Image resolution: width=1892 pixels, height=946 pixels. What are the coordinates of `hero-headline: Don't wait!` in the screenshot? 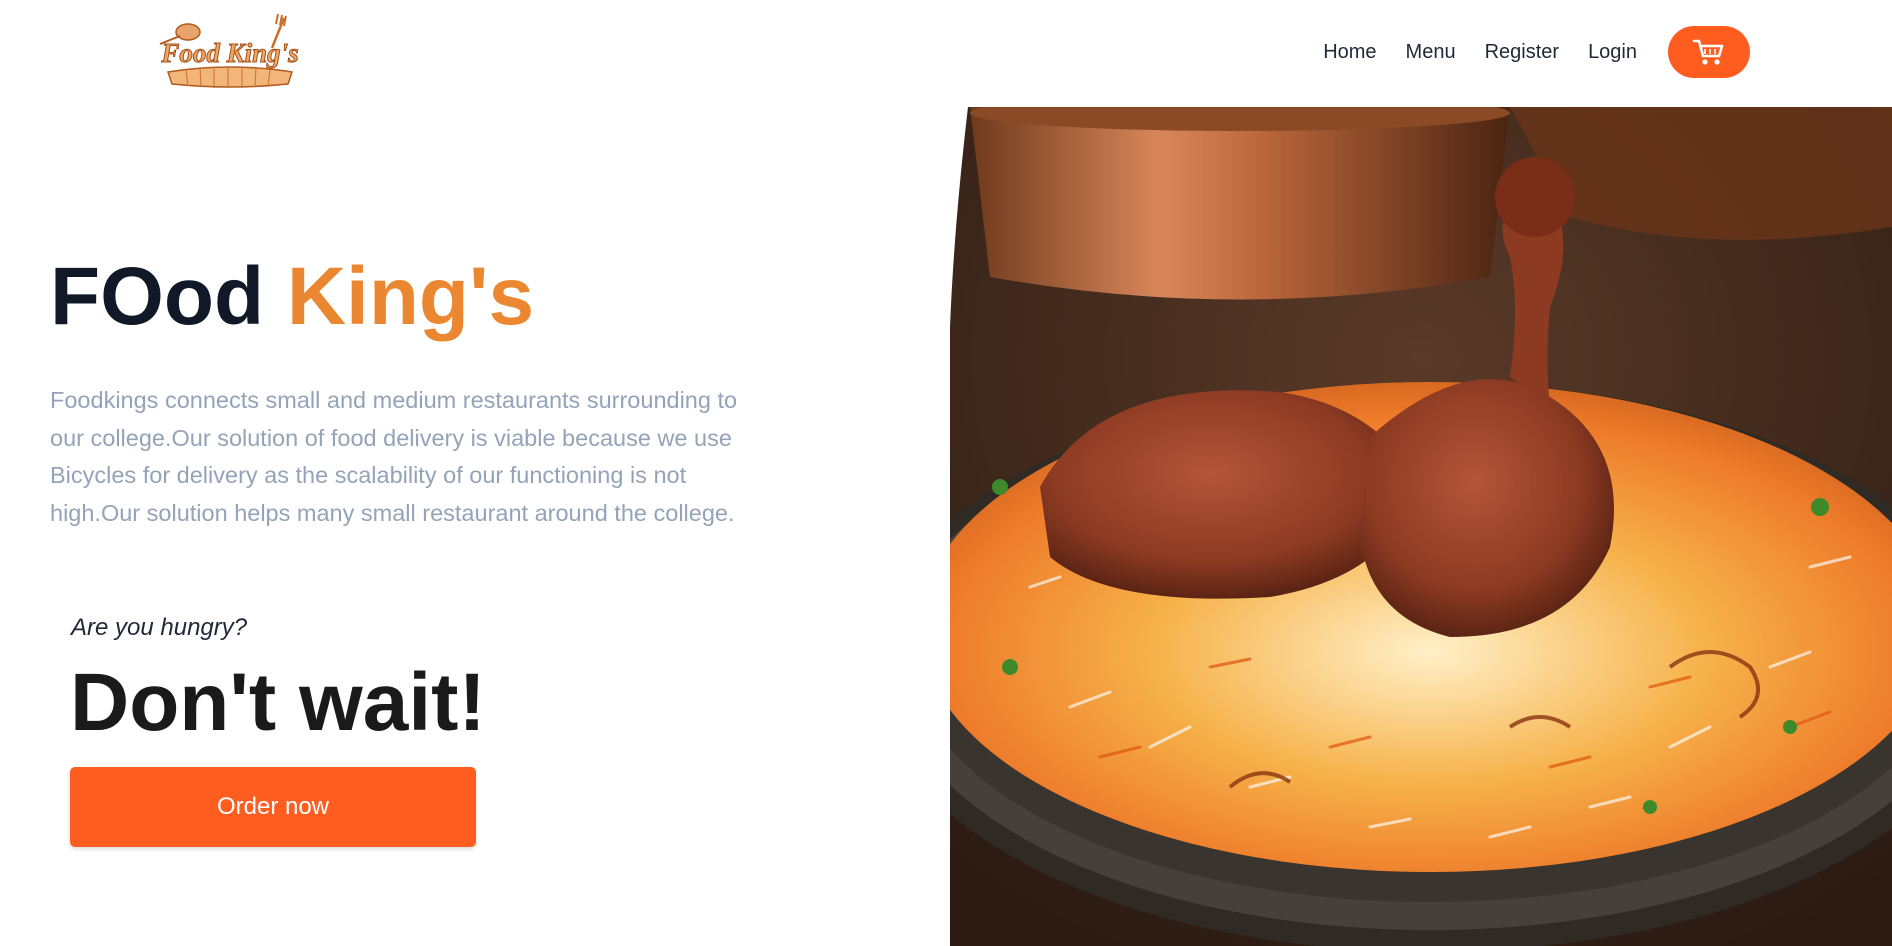 It's located at (278, 702).